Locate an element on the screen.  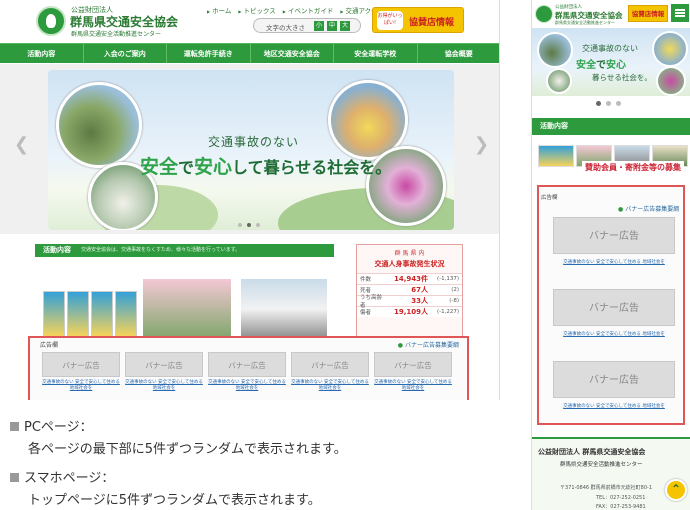
slide-line2: 安全で安心して暮らせる社会を。 is located at coordinates (265, 165).